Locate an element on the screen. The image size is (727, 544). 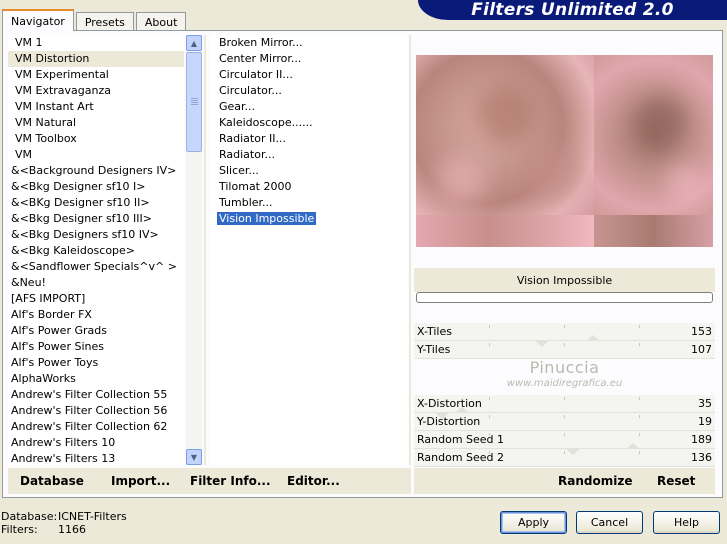
apply-button: Apply is located at coordinates (533, 522).